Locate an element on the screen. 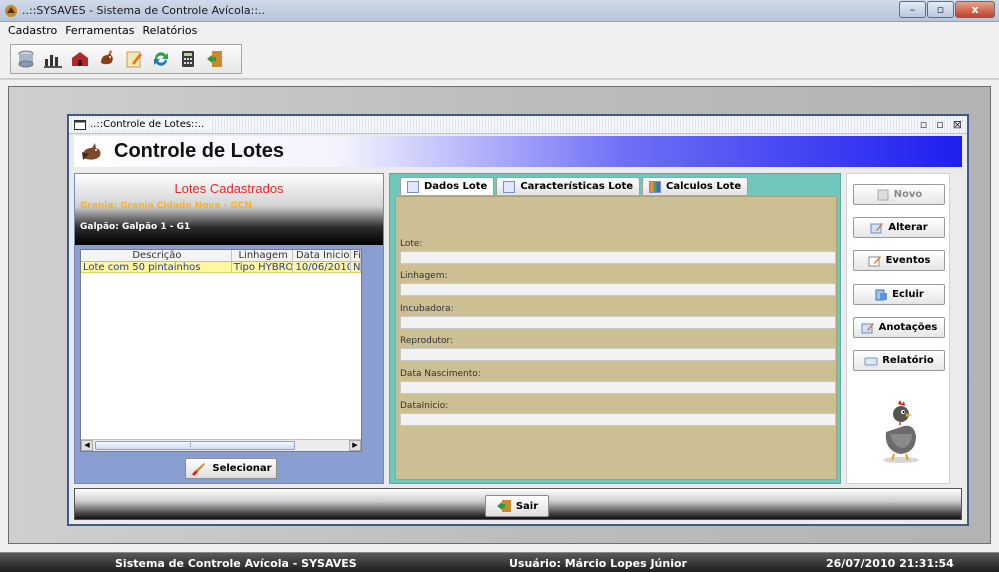 This screenshot has width=999, height=572. table-header: Descrição Linhagem Data Inicio Fi is located at coordinates (221, 256).